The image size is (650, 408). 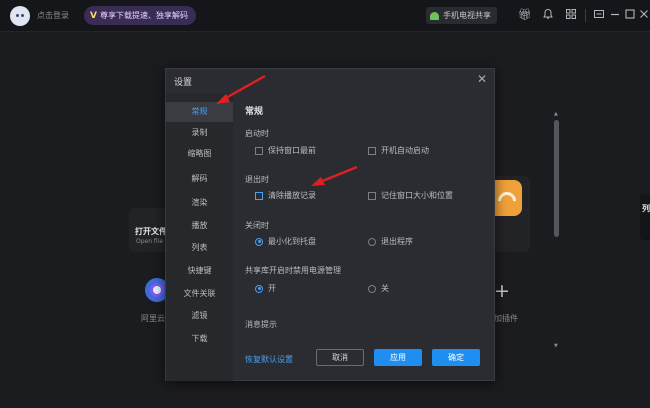 I want to click on close-group-label: 关闭时, so click(x=257, y=225).